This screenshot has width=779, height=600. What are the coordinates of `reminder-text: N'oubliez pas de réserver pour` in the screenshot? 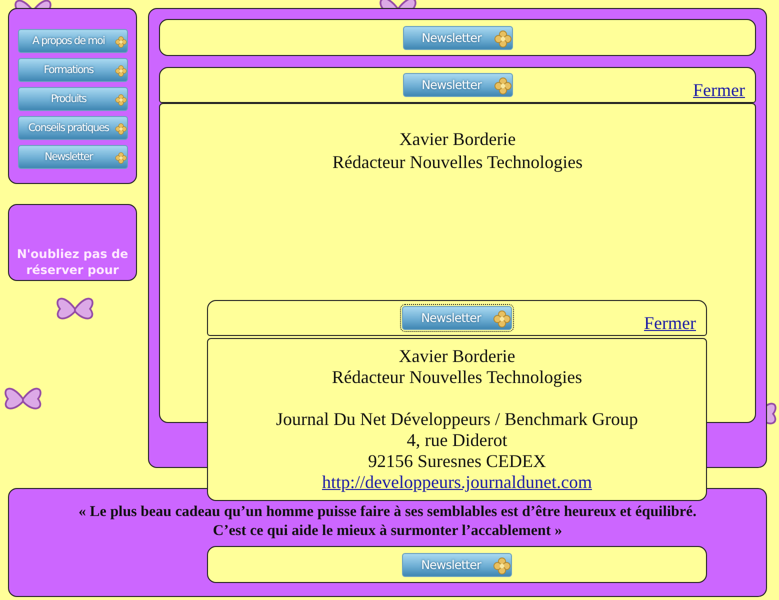 It's located at (73, 262).